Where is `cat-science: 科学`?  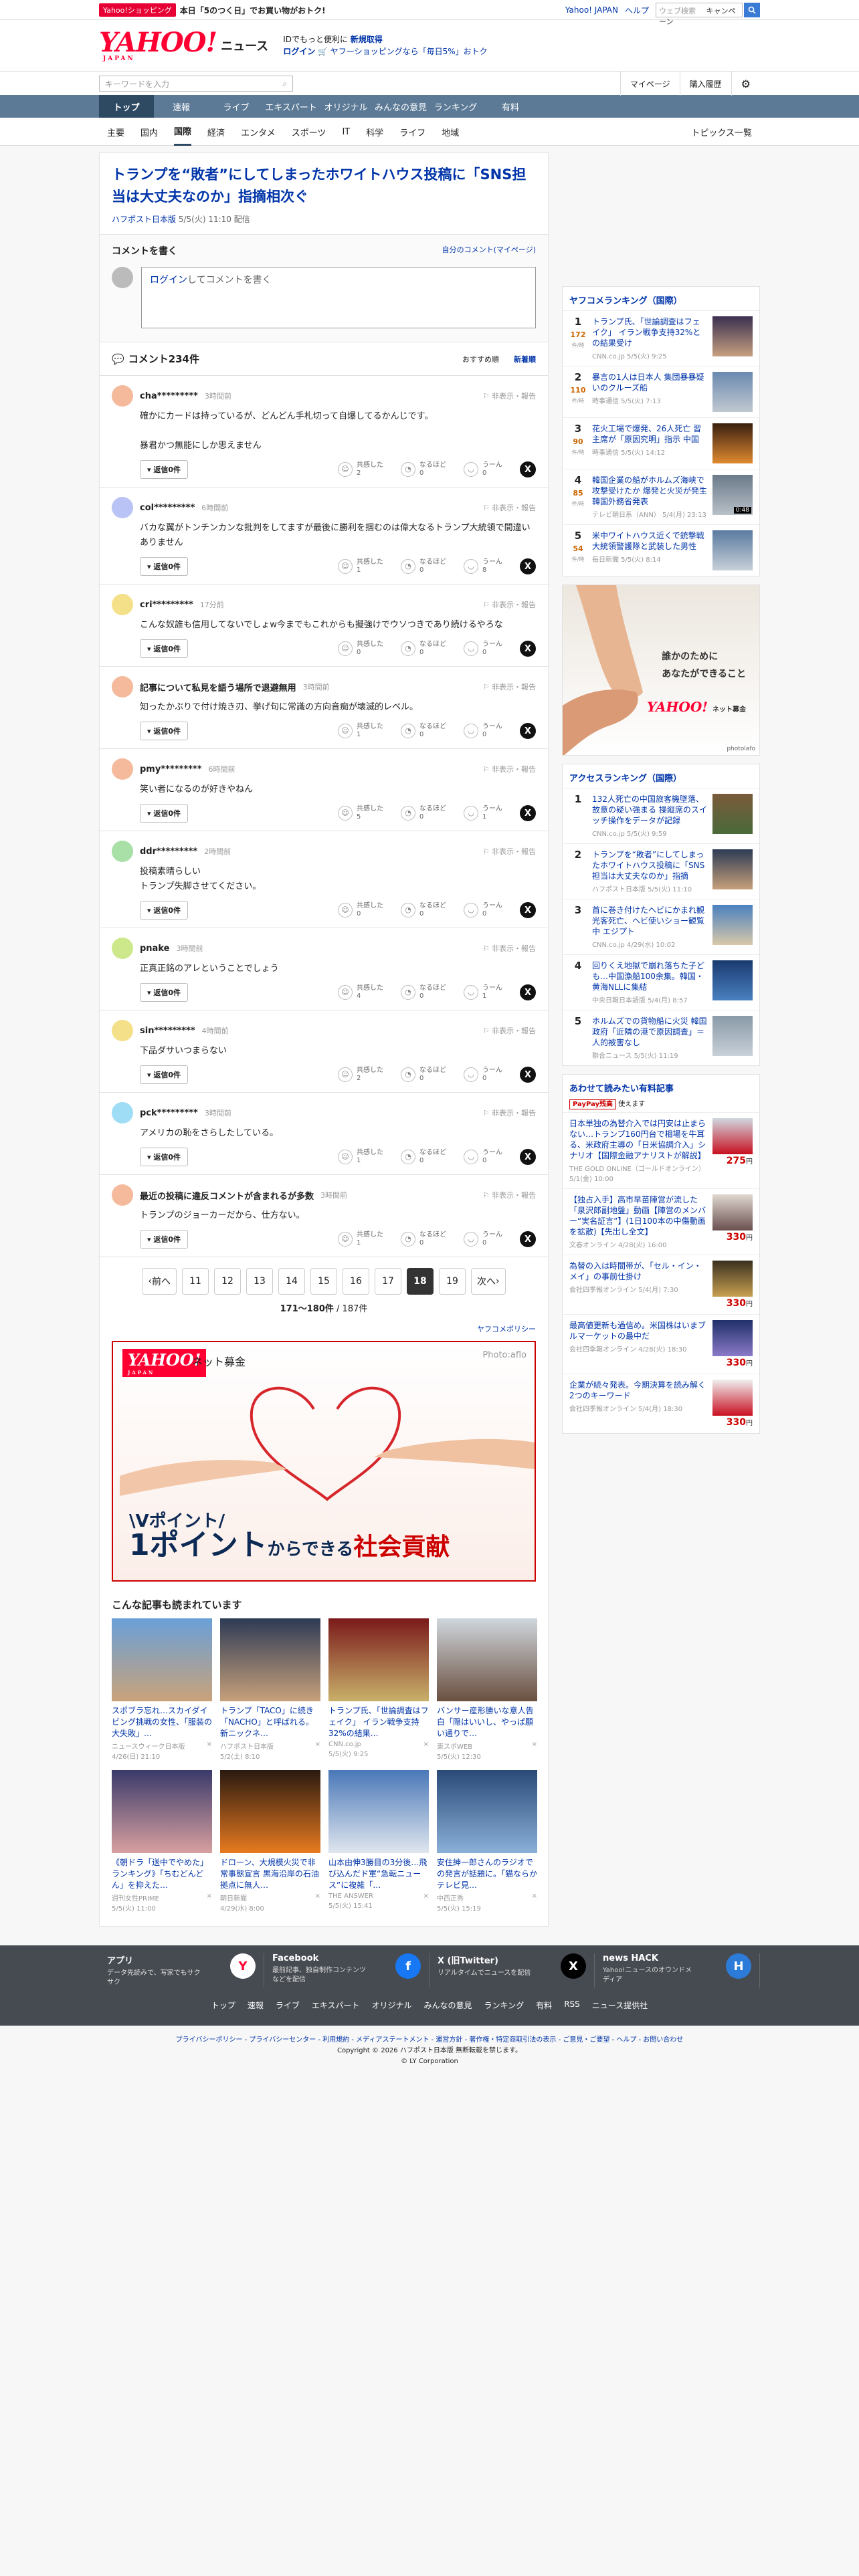
cat-science: 科学 is located at coordinates (374, 132).